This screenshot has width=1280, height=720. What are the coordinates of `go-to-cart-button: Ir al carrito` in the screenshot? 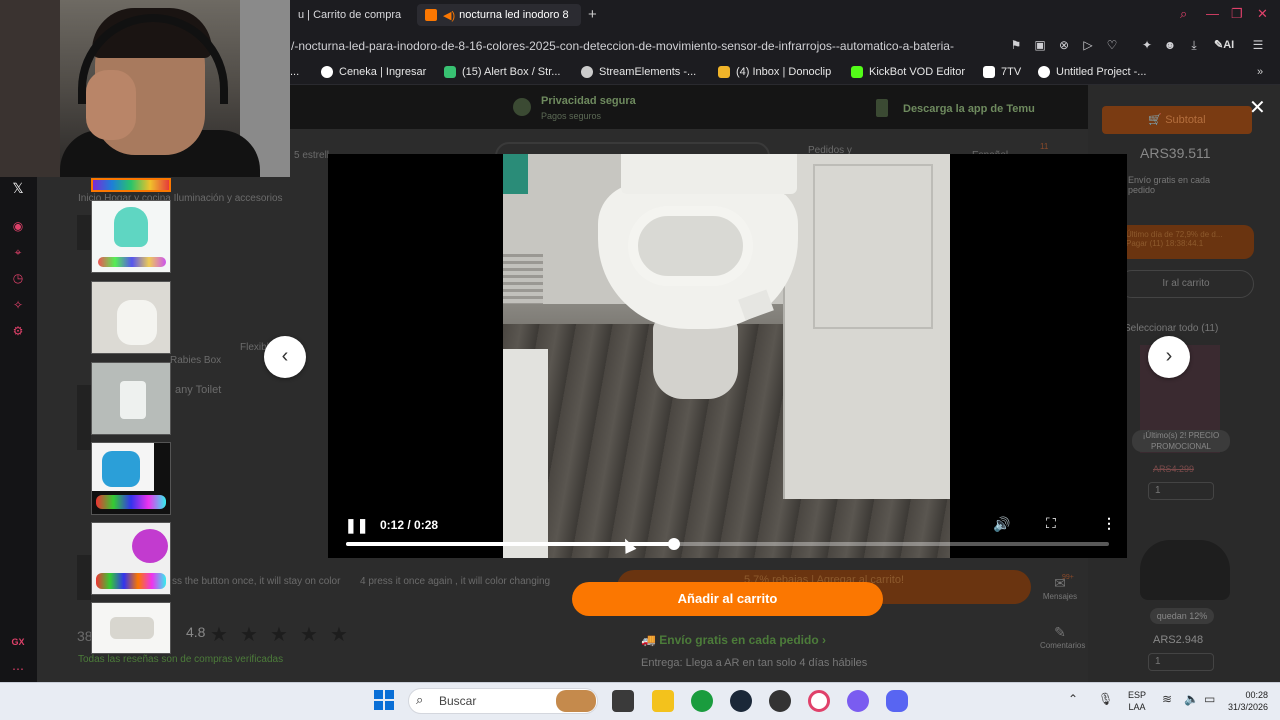 It's located at (1186, 284).